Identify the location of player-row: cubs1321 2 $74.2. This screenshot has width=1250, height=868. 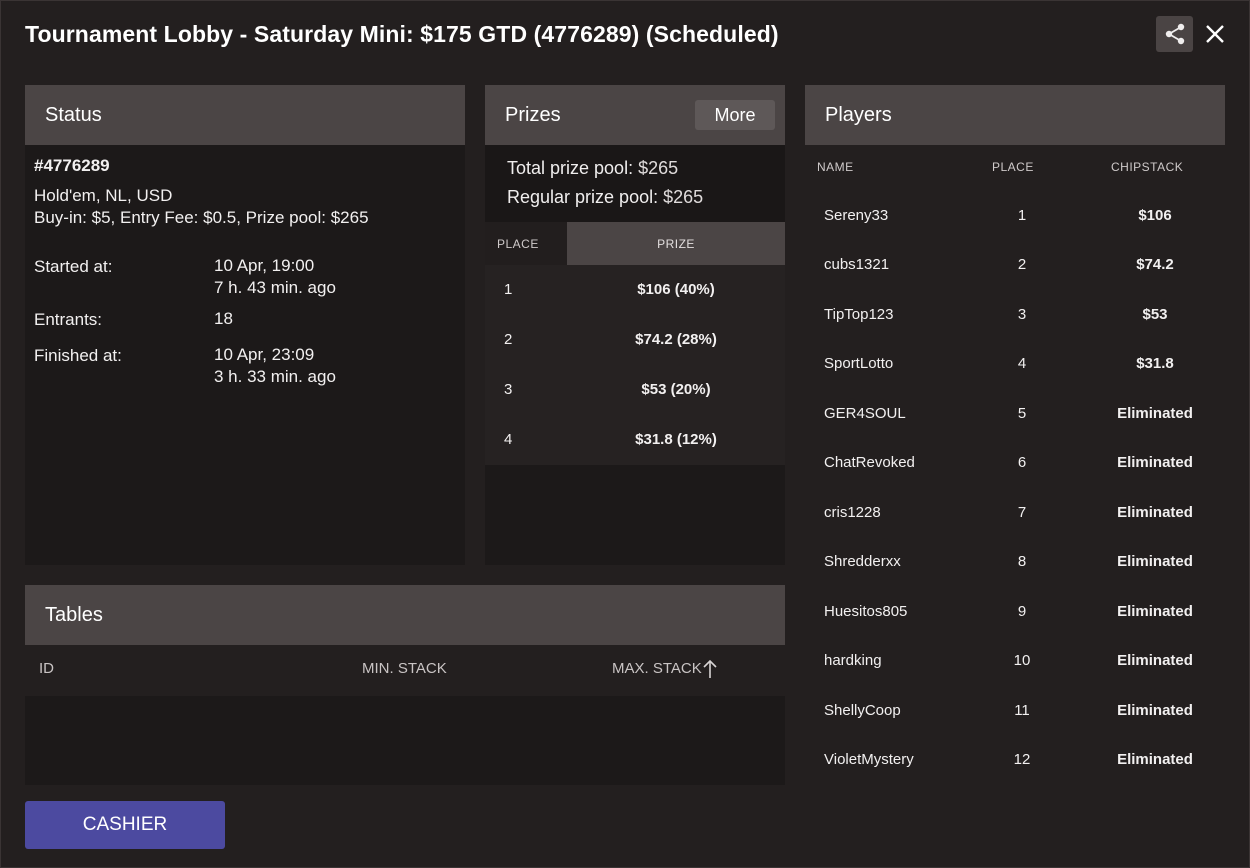
(1015, 271).